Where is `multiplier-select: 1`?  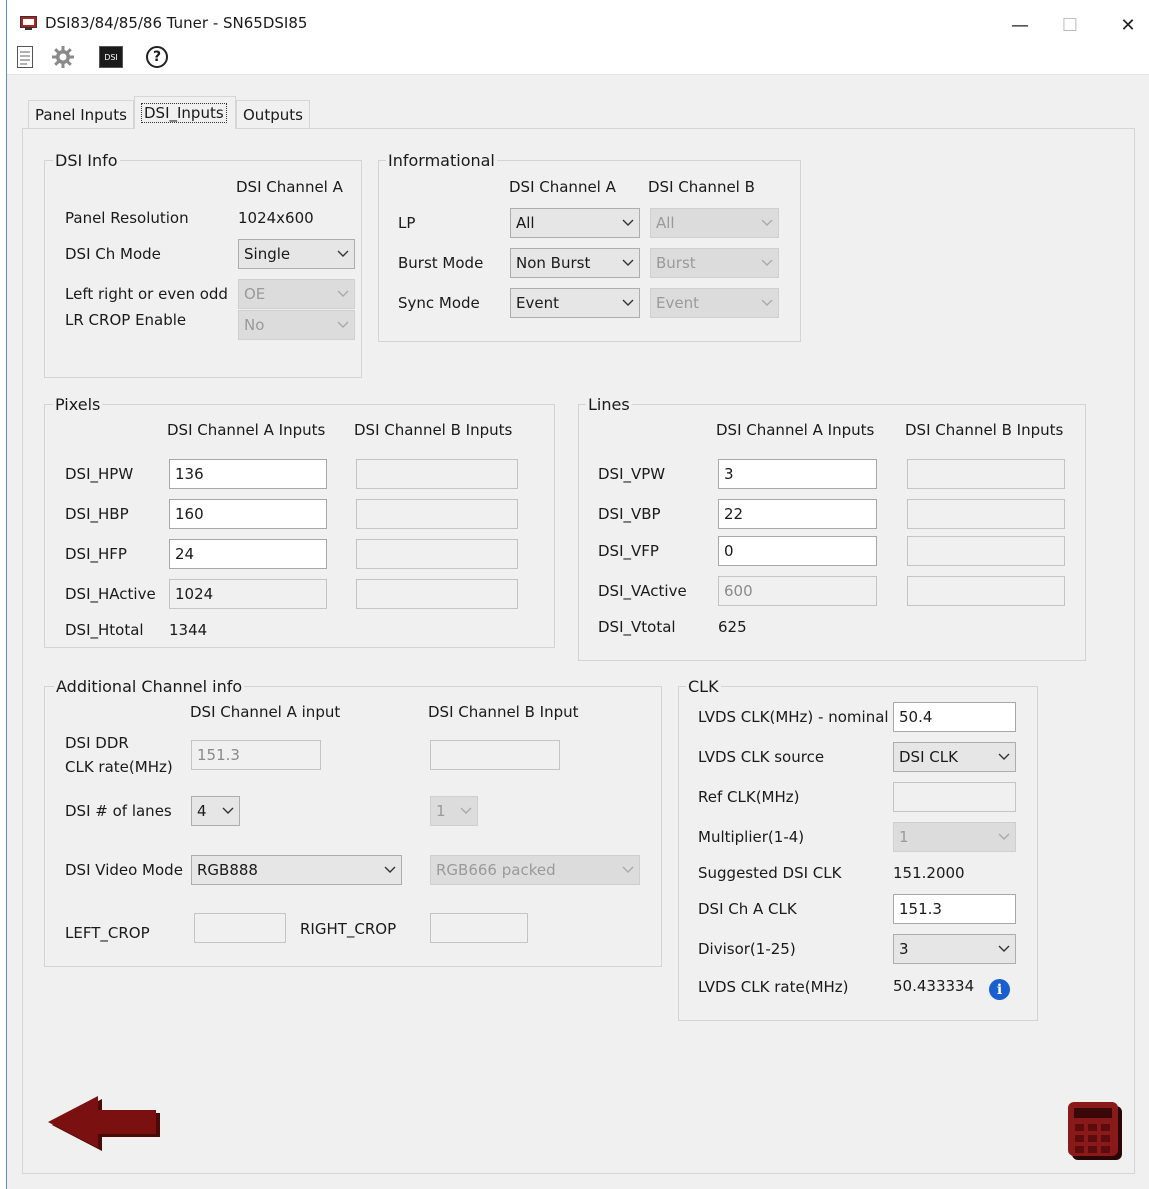 multiplier-select: 1 is located at coordinates (954, 837).